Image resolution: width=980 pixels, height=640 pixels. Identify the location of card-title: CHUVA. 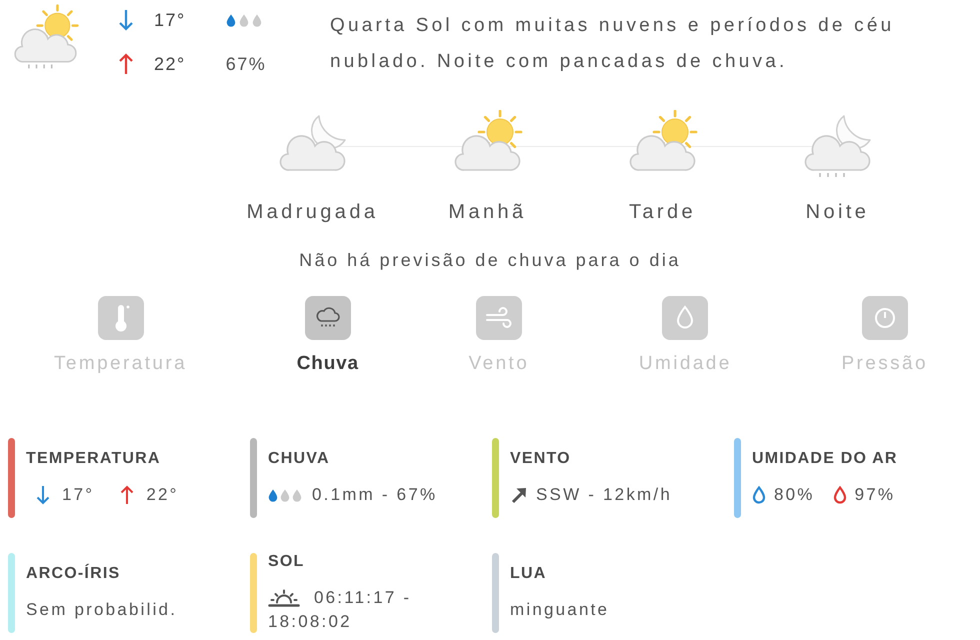
(299, 459).